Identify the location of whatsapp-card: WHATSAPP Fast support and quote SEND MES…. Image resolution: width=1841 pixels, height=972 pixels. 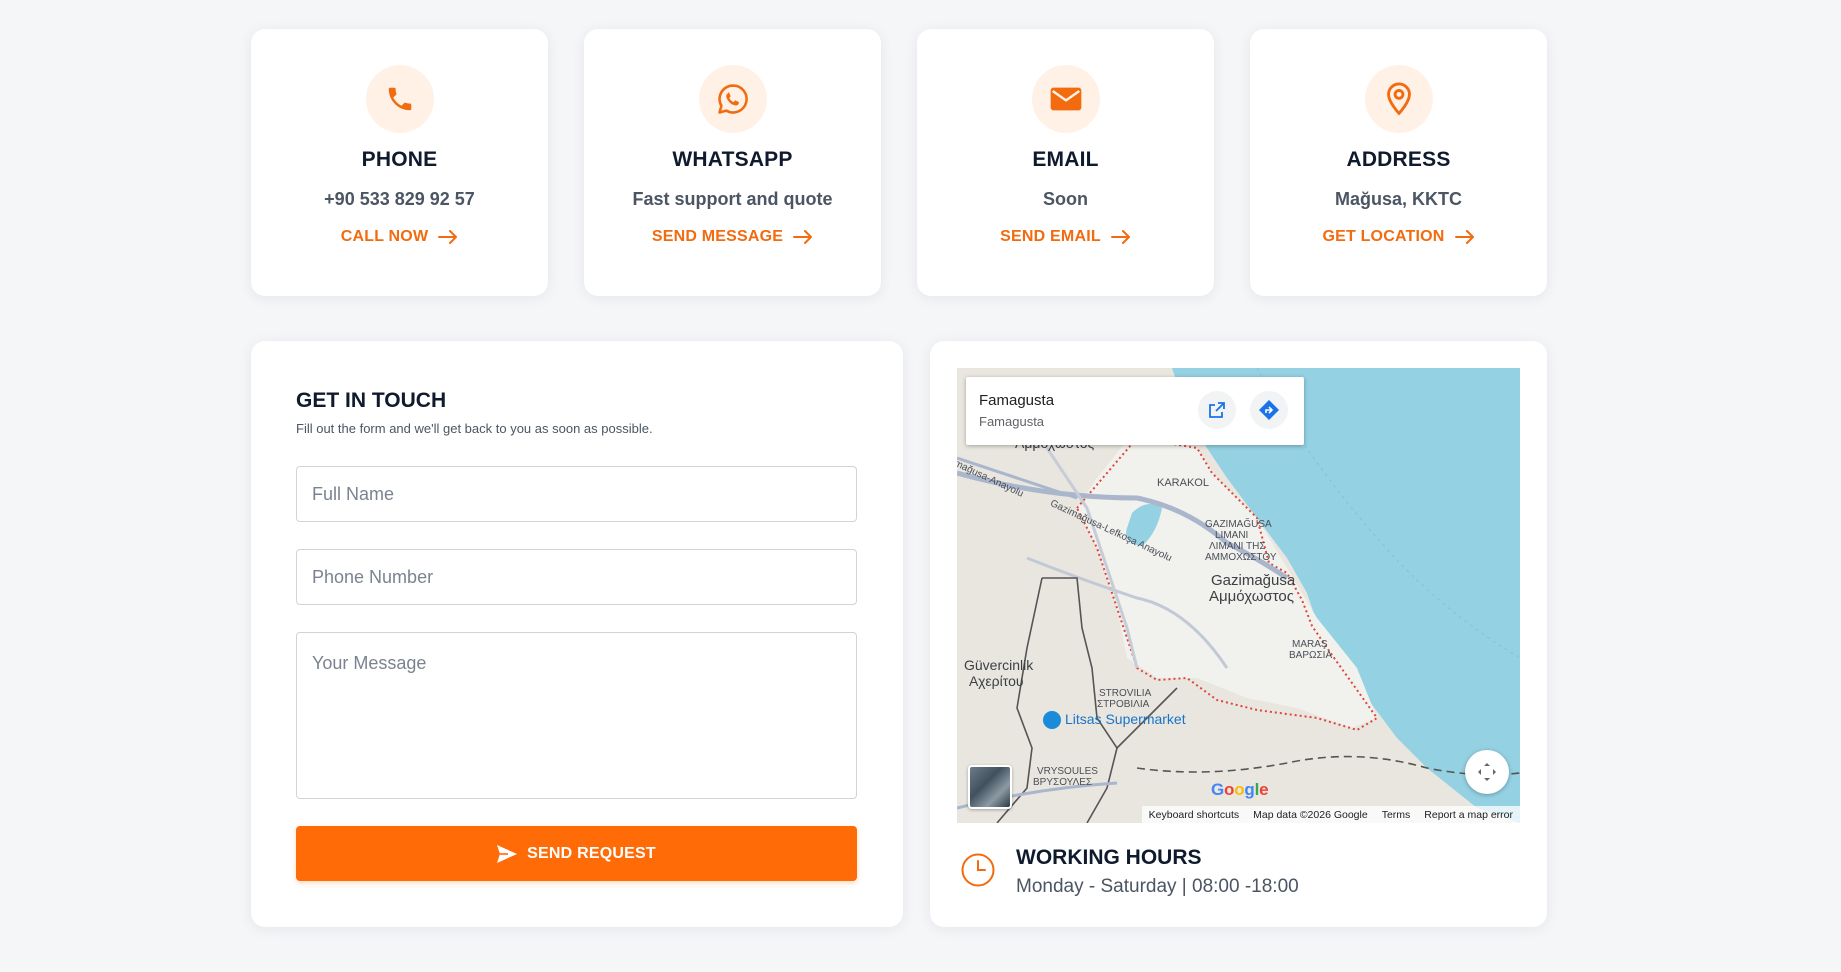
(732, 162).